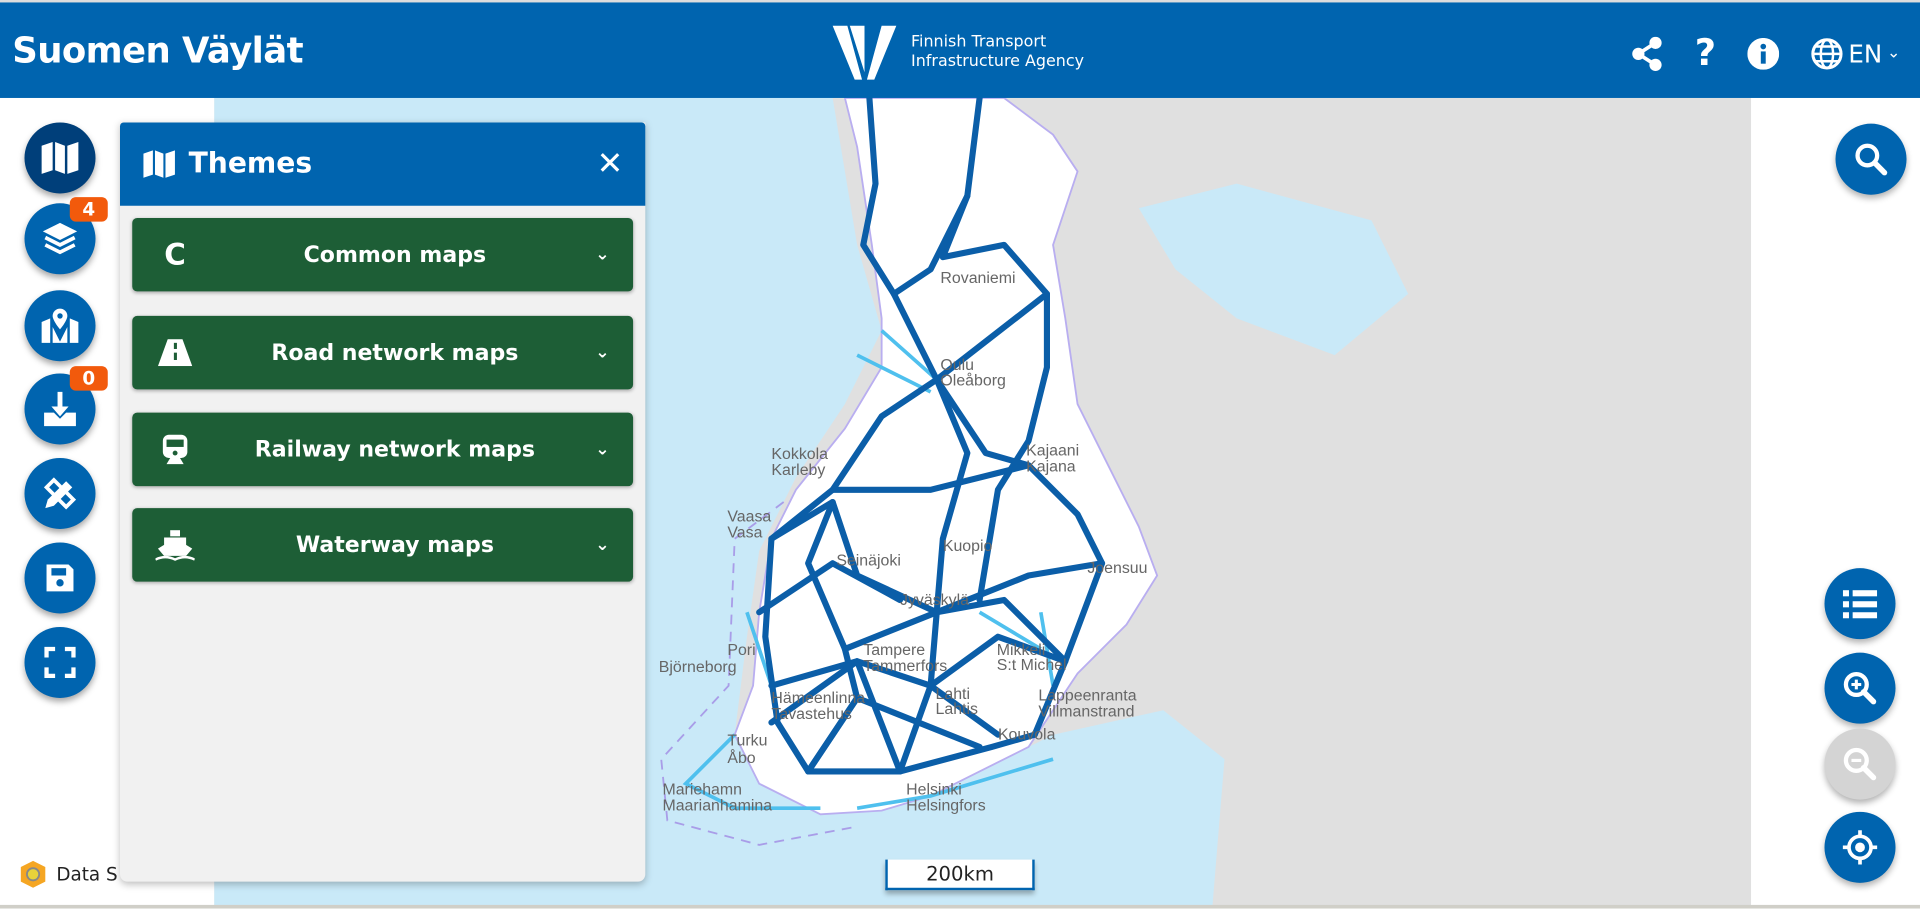 The height and width of the screenshot is (909, 1920). Describe the element at coordinates (175, 449) in the screenshot. I see `train-icon` at that location.